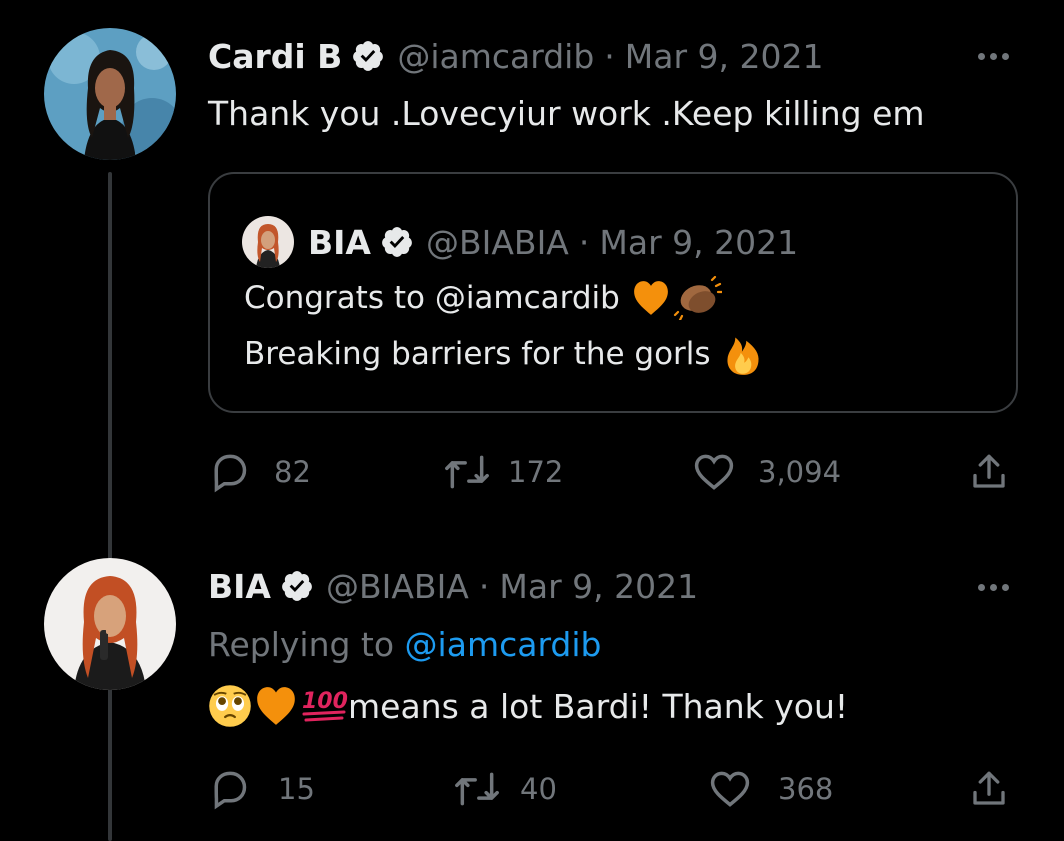  Describe the element at coordinates (502, 472) in the screenshot. I see `retweet-button: 172` at that location.